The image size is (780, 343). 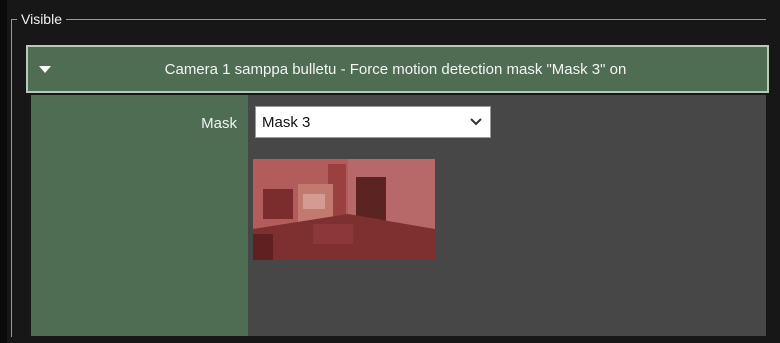 I want to click on left-edge, so click(x=3, y=171).